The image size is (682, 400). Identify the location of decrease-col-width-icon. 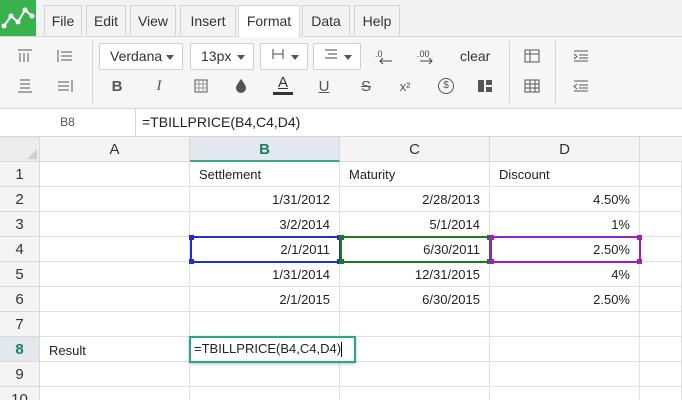
(65, 86).